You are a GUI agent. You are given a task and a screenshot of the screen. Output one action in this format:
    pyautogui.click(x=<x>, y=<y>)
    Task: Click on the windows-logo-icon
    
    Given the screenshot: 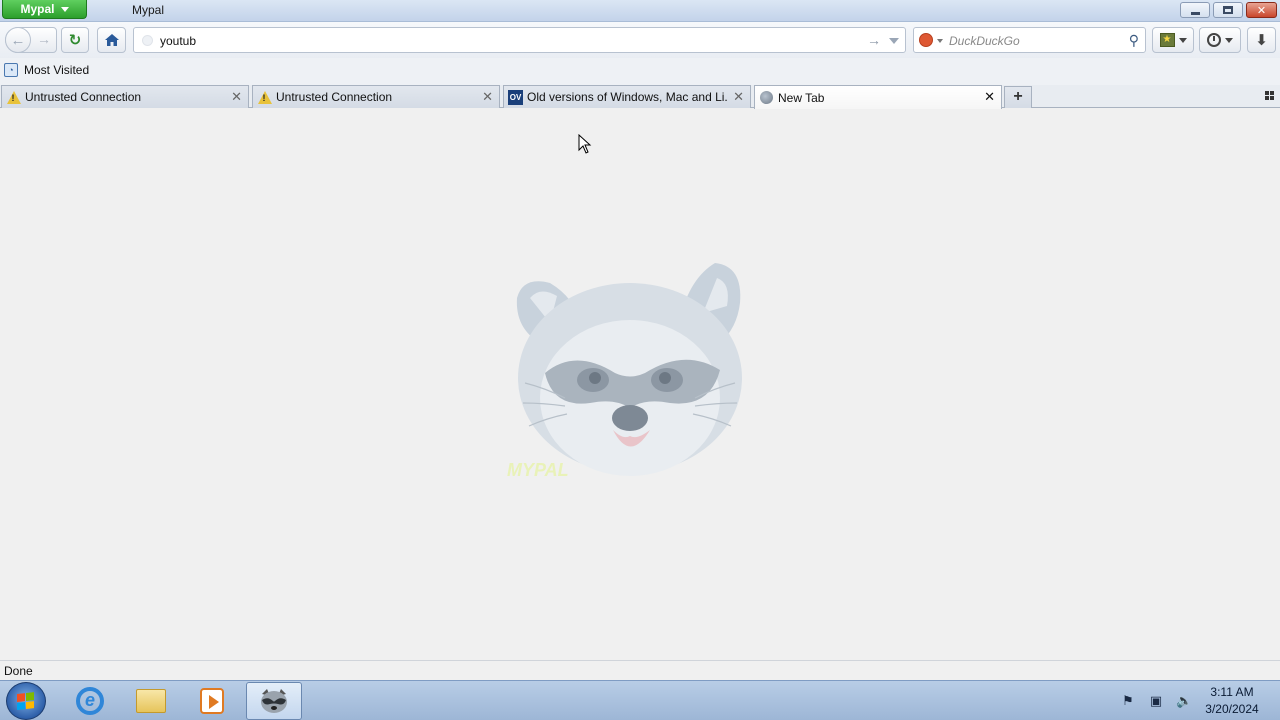 What is the action you would take?
    pyautogui.click(x=26, y=701)
    